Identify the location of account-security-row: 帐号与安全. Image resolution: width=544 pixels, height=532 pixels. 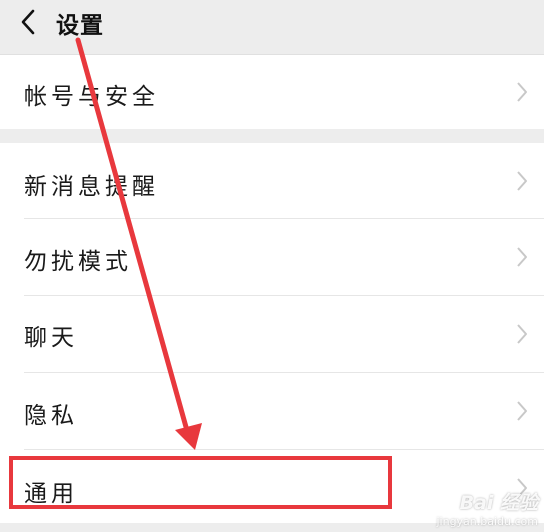
(272, 92).